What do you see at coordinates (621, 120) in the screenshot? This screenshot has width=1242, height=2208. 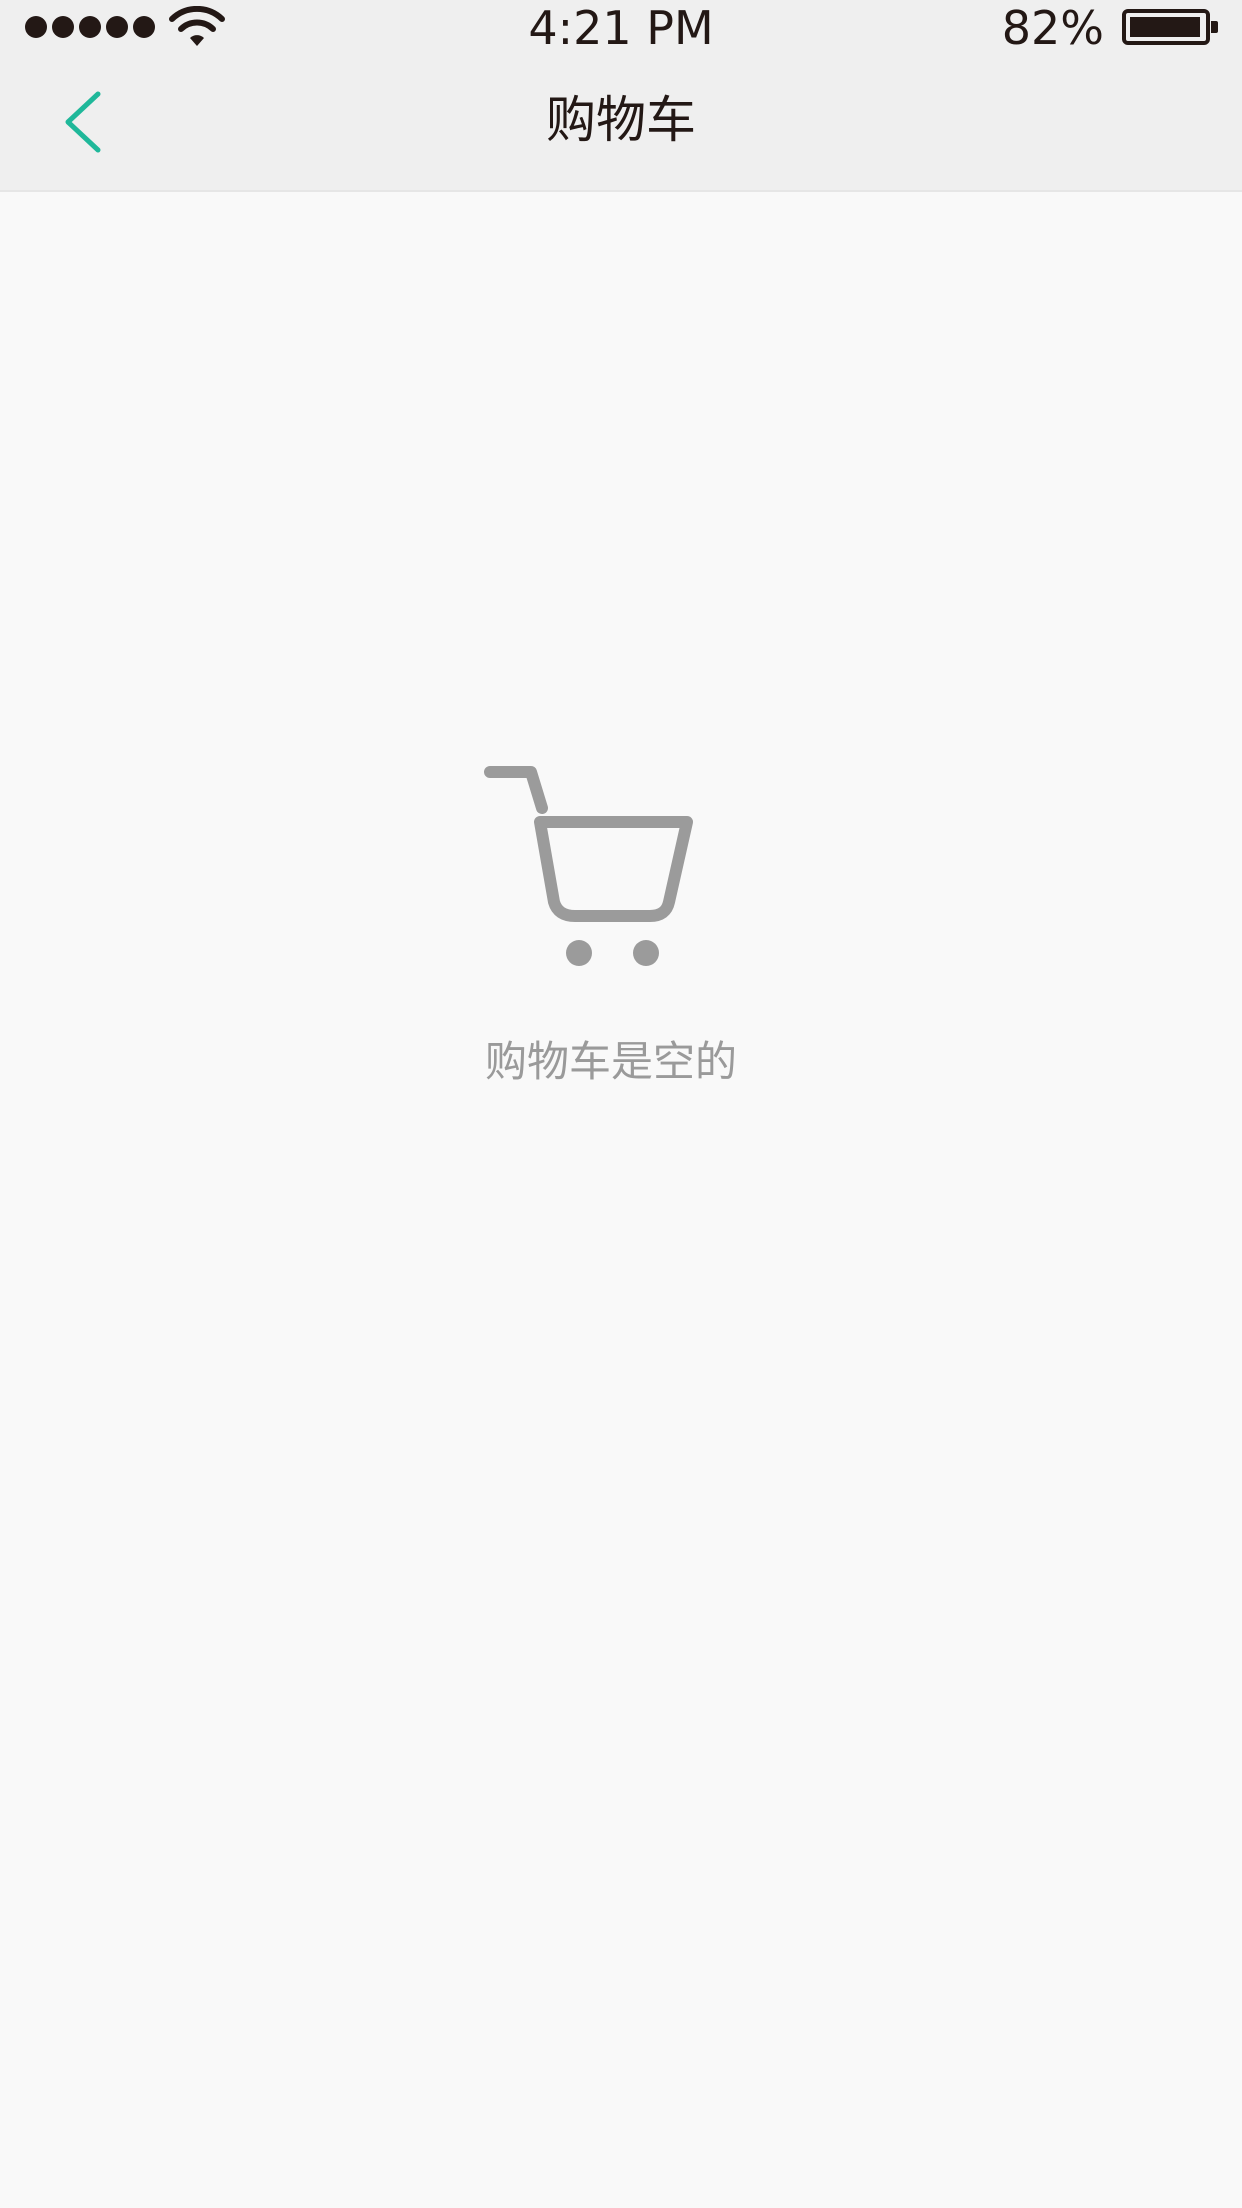 I see `page-title: 购物车` at bounding box center [621, 120].